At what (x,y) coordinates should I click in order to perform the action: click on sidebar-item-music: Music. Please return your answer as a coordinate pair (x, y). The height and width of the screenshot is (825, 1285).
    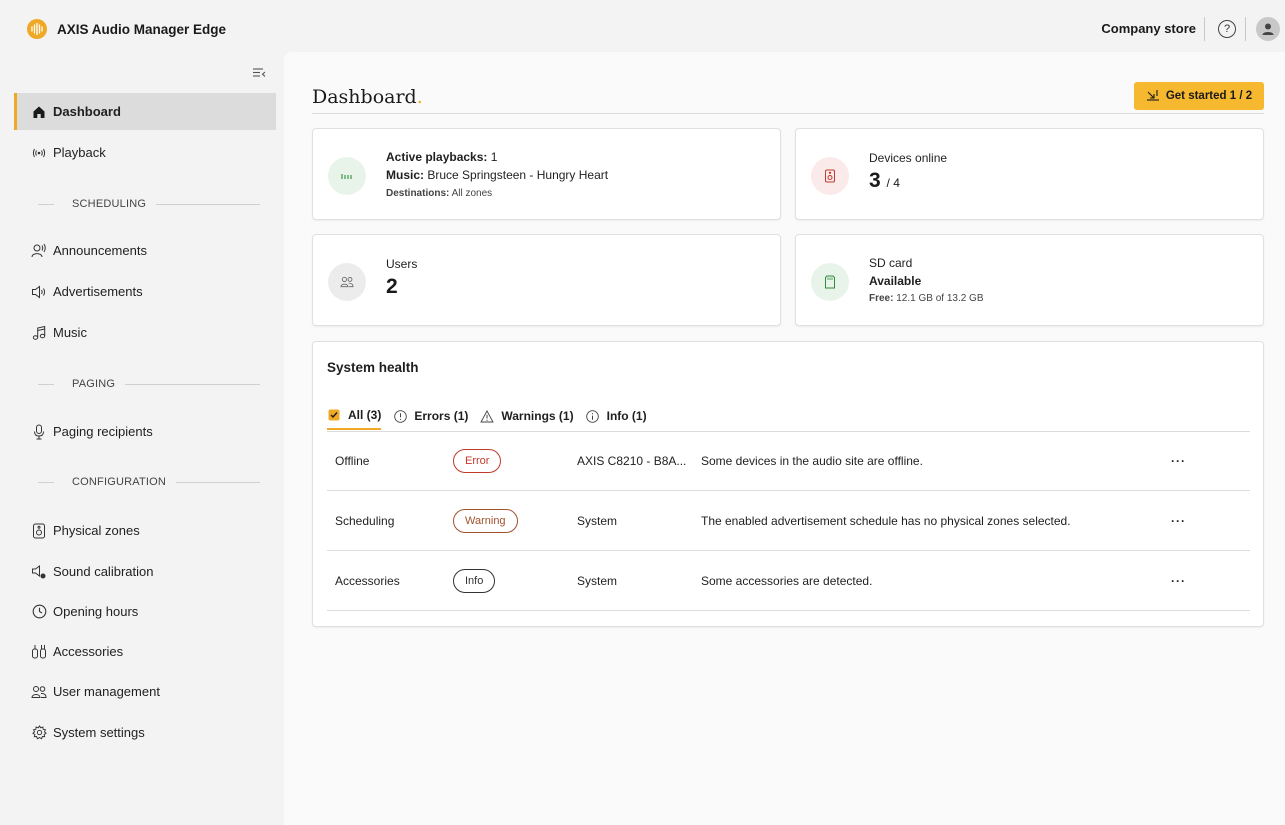
    Looking at the image, I should click on (145, 332).